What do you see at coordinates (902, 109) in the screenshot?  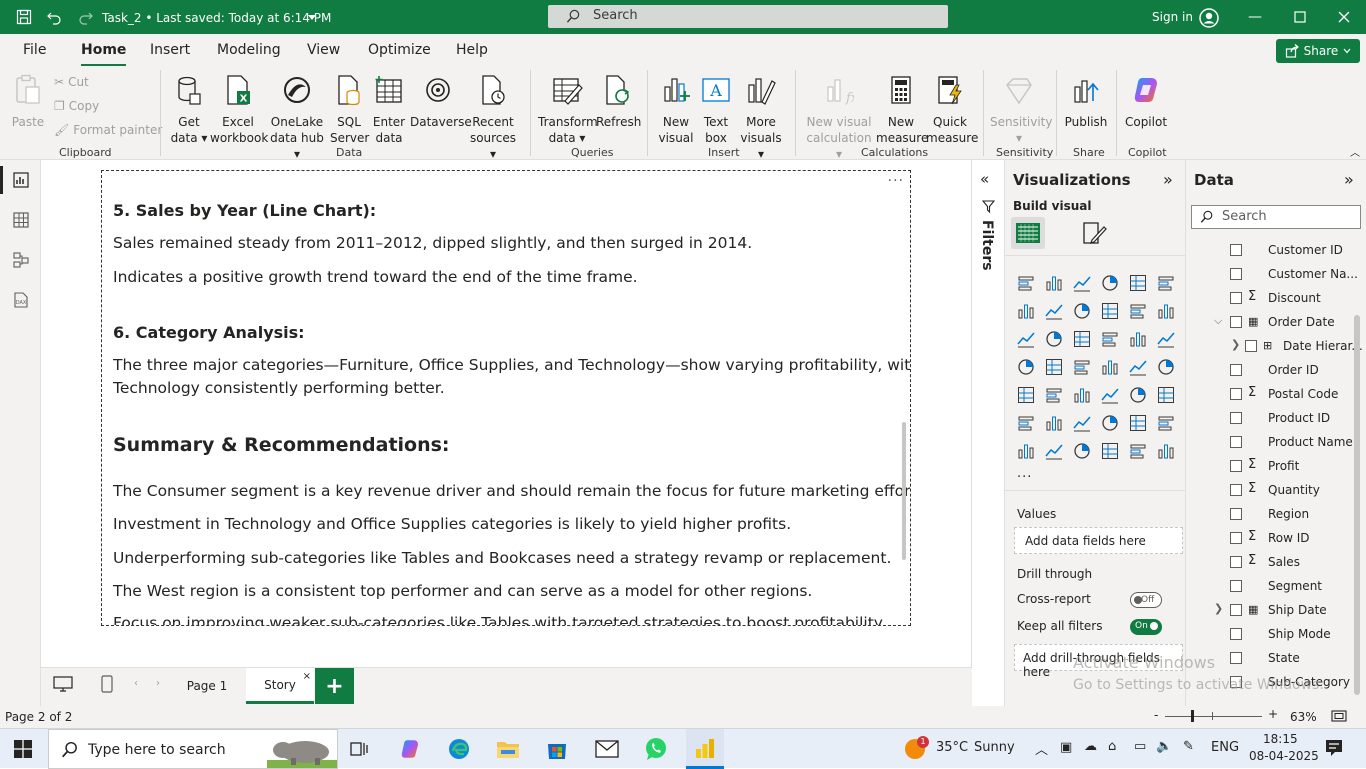 I see `new-measure-button: New measure` at bounding box center [902, 109].